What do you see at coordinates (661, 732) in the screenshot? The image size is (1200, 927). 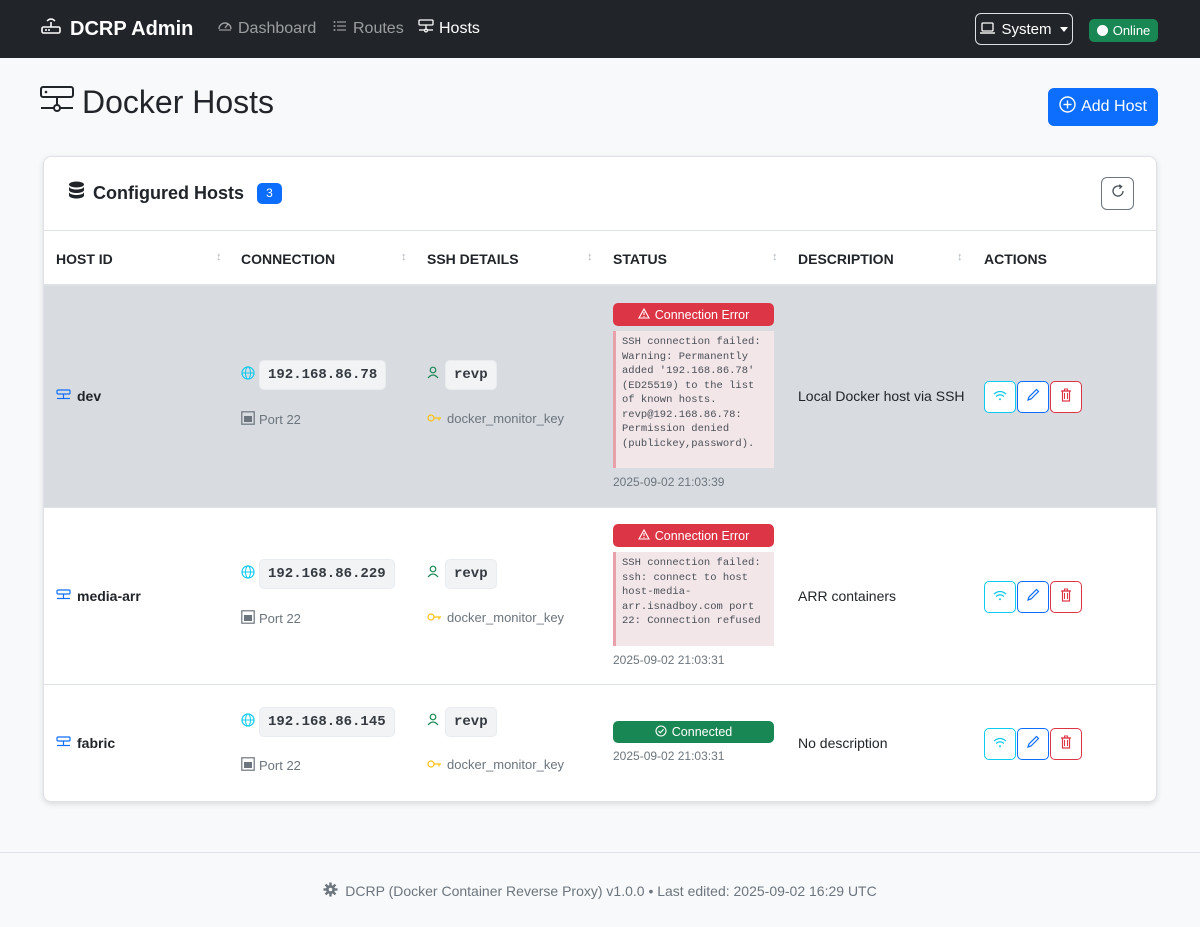 I see `check-circle-icon` at bounding box center [661, 732].